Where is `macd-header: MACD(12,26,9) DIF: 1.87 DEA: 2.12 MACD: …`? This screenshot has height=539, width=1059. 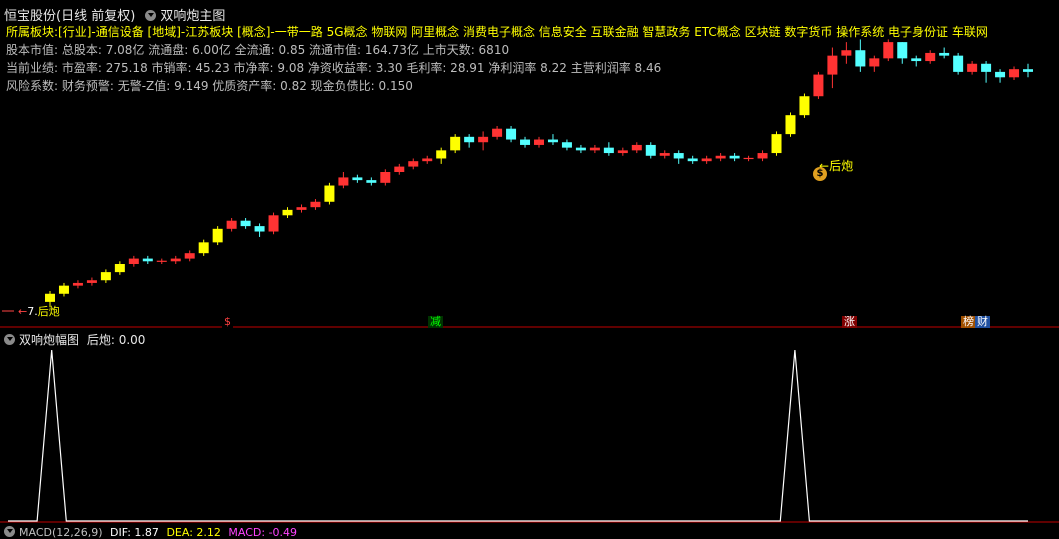 macd-header: MACD(12,26,9) DIF: 1.87 DEA: 2.12 MACD: … is located at coordinates (150, 532).